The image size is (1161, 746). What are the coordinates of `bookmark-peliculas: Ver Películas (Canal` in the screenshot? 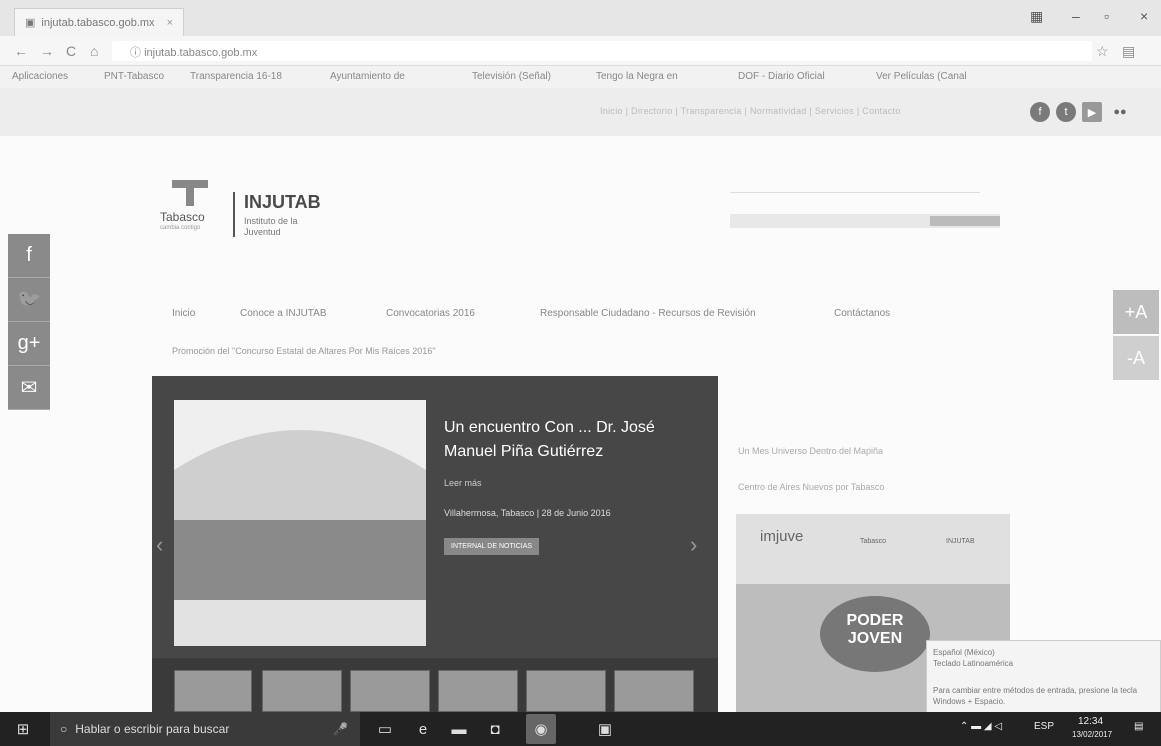 It's located at (921, 76).